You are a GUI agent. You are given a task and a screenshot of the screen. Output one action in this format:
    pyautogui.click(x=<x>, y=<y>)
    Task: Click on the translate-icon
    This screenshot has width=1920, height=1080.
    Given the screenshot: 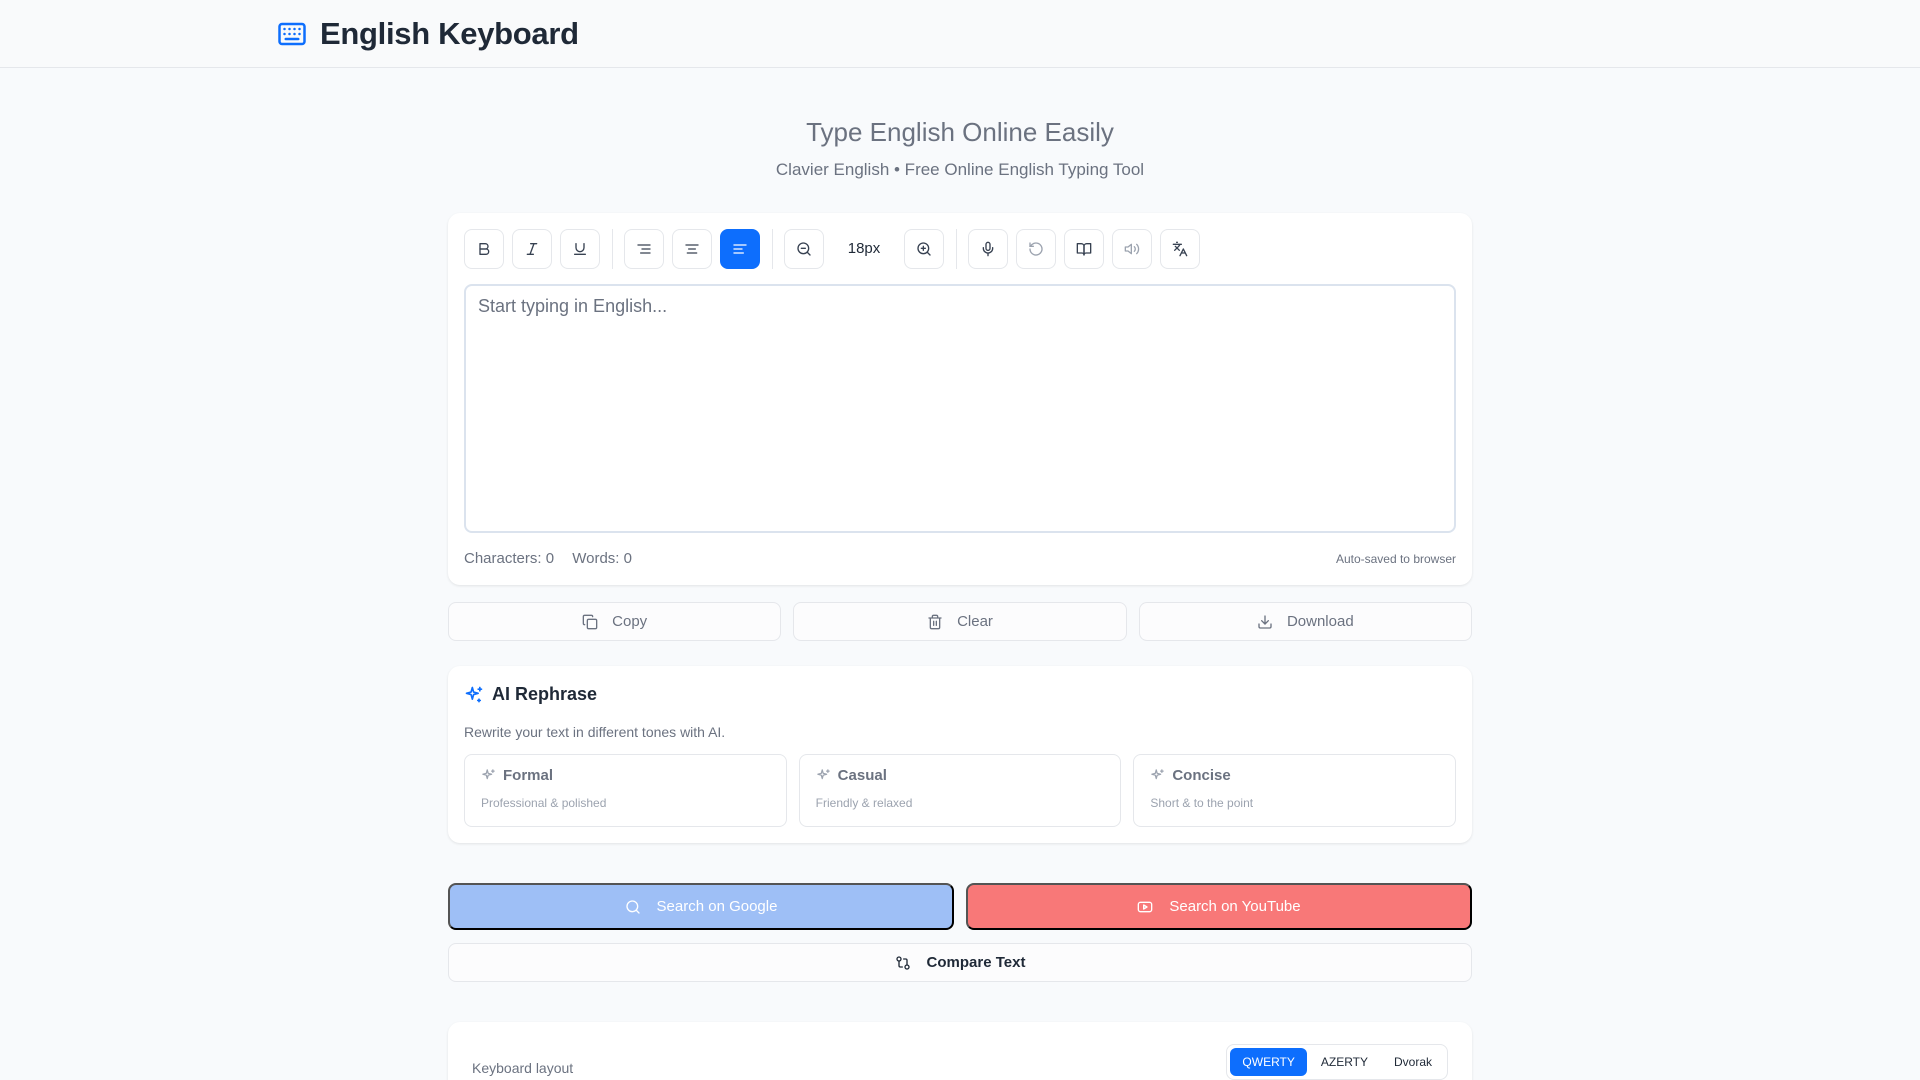 What is the action you would take?
    pyautogui.click(x=1180, y=248)
    